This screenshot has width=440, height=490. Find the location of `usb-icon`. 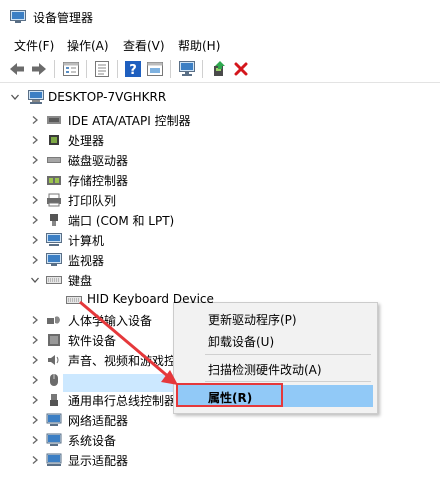

usb-icon is located at coordinates (54, 400).